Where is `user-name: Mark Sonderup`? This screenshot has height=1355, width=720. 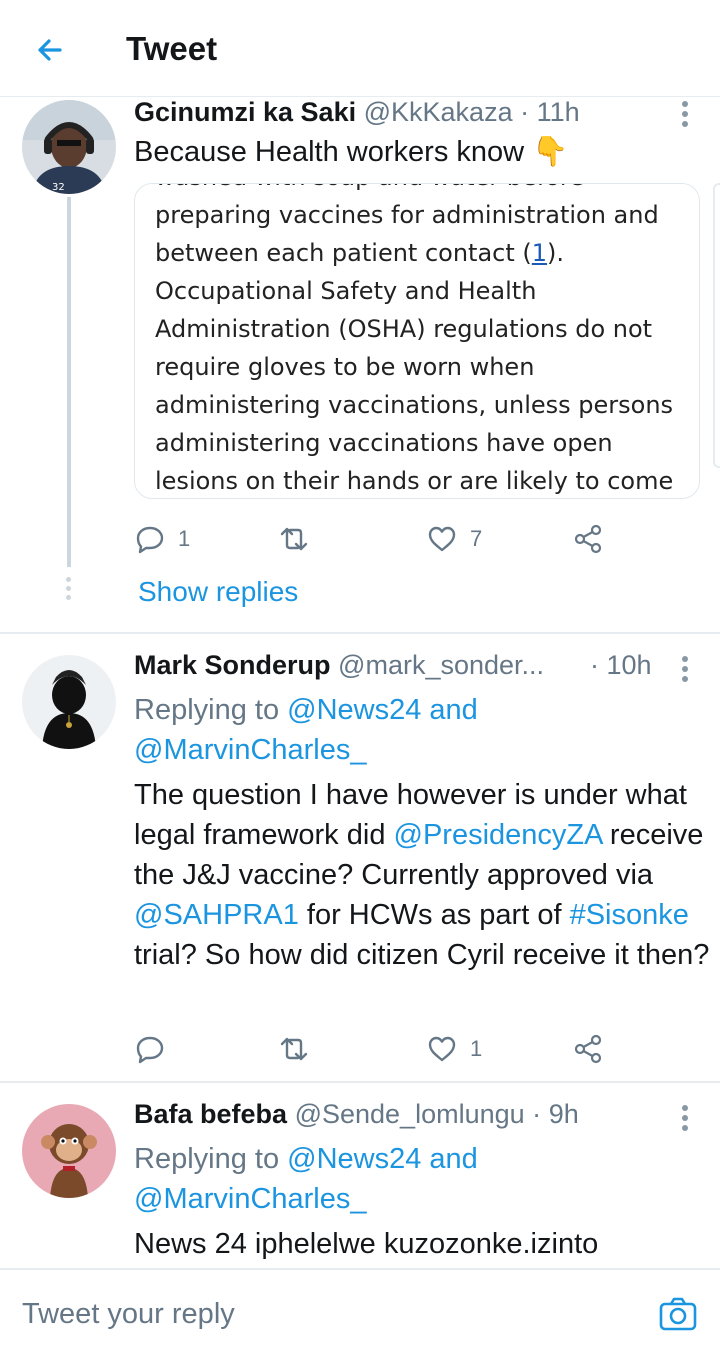 user-name: Mark Sonderup is located at coordinates (232, 665).